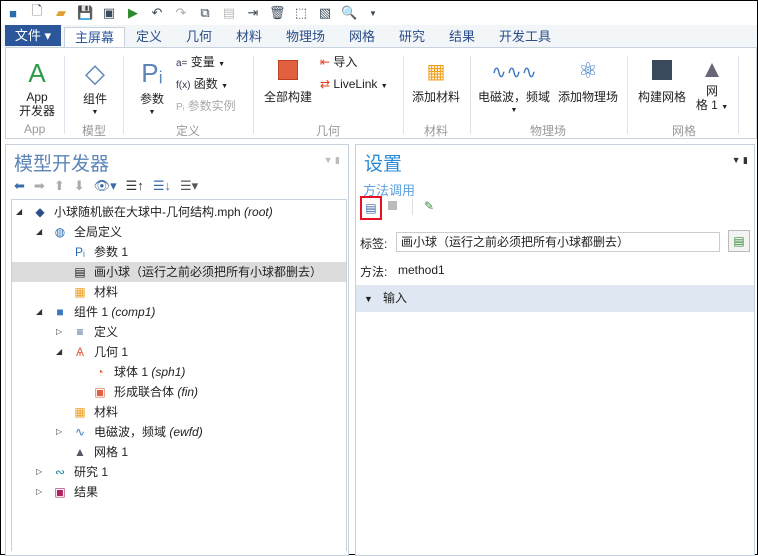 This screenshot has height=556, width=758. I want to click on label-input: 画小球（运行之前必须把所有小球都删去）, so click(558, 242).